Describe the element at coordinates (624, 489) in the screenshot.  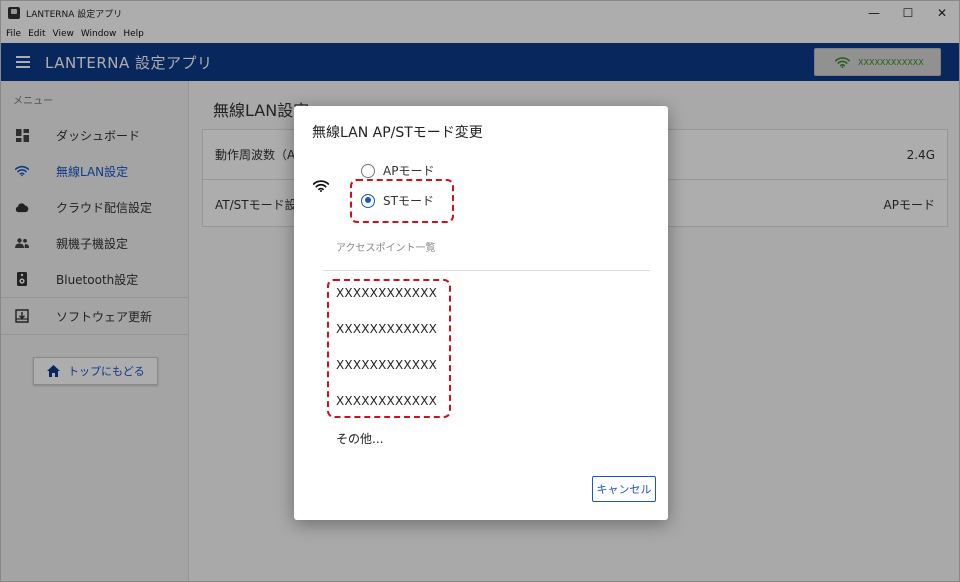
I see `cancel-button: キャンセル` at that location.